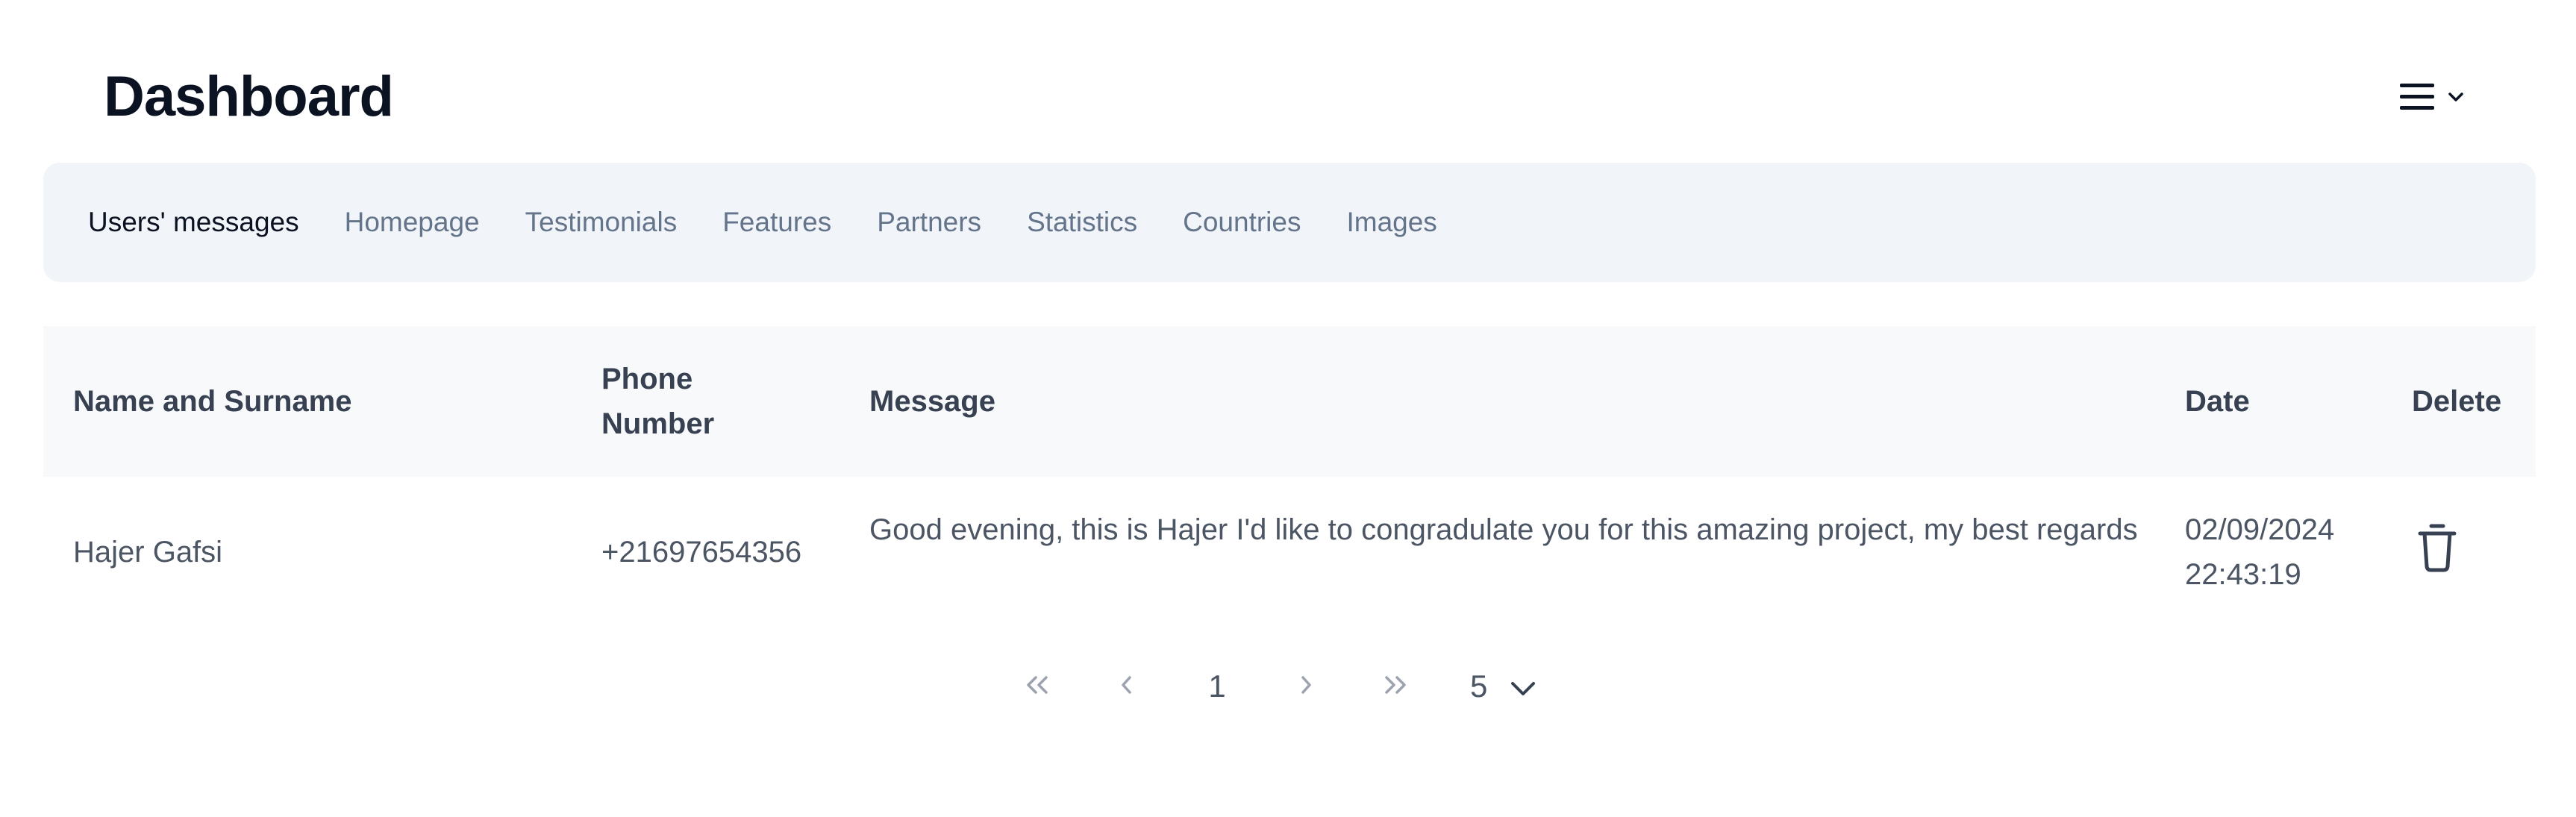 This screenshot has height=817, width=2576. What do you see at coordinates (1082, 222) in the screenshot?
I see `tab-statistics: Statistics` at bounding box center [1082, 222].